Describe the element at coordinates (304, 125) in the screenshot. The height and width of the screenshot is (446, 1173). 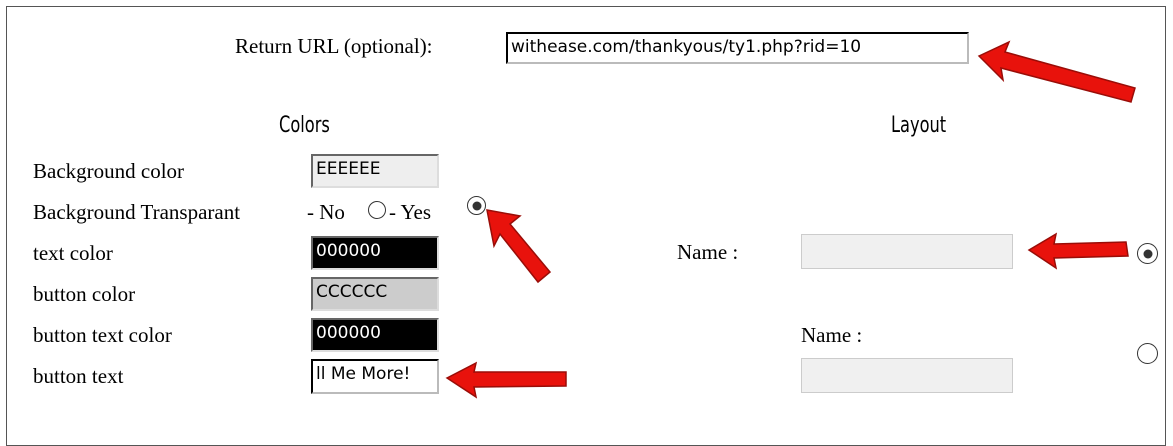
I see `colors-heading: Colors` at that location.